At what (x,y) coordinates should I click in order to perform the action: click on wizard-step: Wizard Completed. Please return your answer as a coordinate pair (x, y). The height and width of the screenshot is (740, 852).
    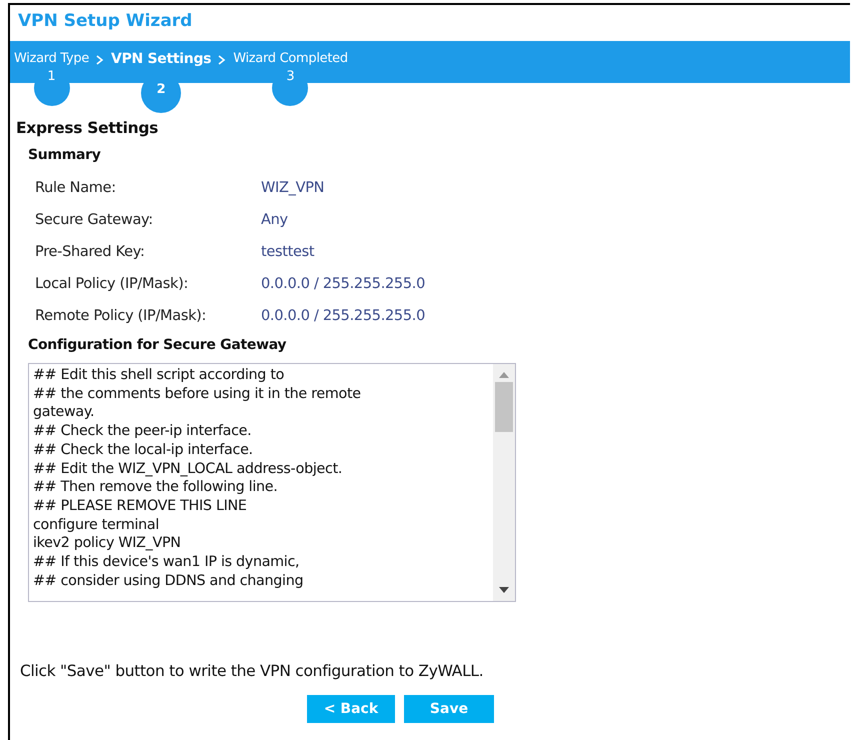
    Looking at the image, I should click on (290, 59).